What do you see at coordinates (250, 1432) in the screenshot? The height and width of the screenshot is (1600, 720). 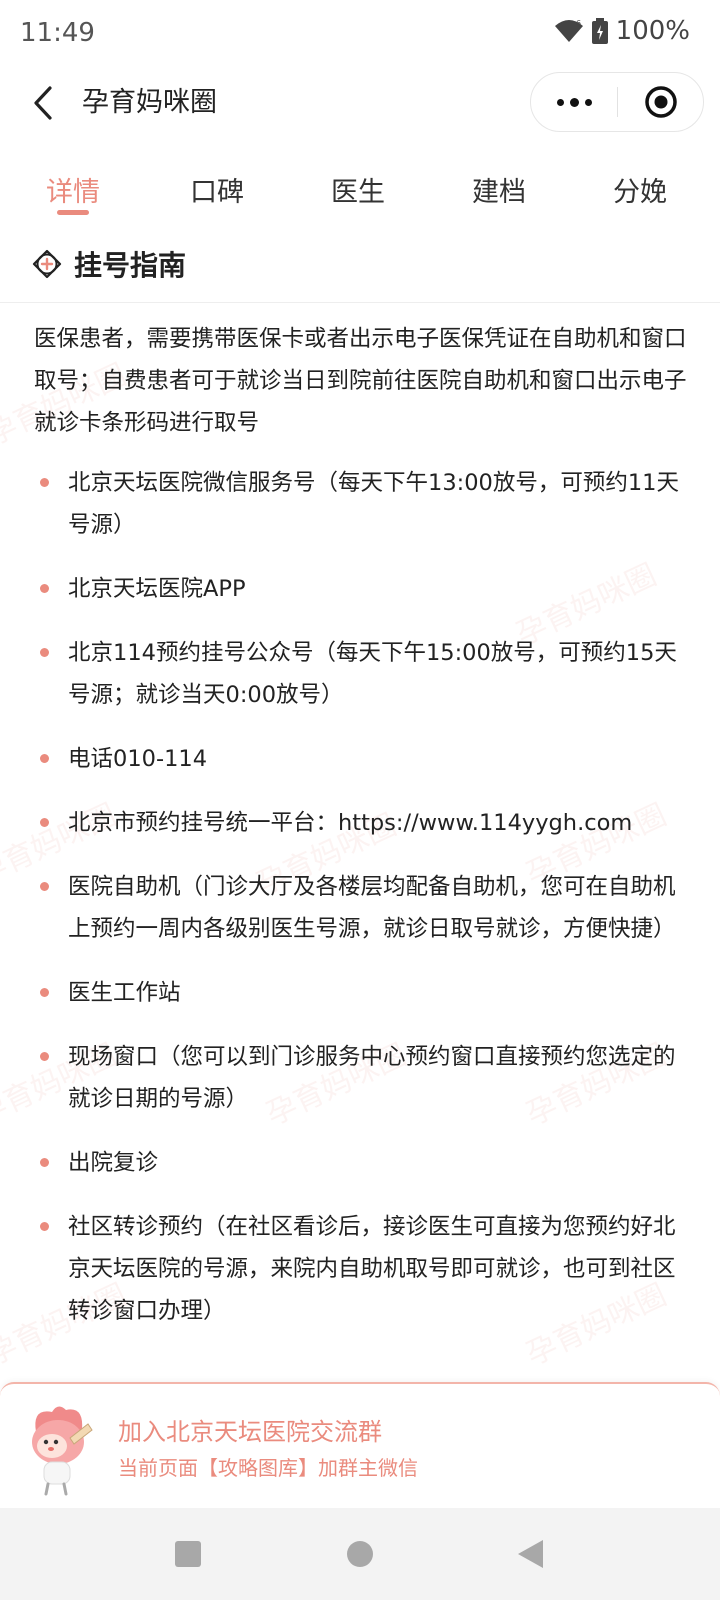 I see `banner-title: 加入北京天坛医院交流群` at bounding box center [250, 1432].